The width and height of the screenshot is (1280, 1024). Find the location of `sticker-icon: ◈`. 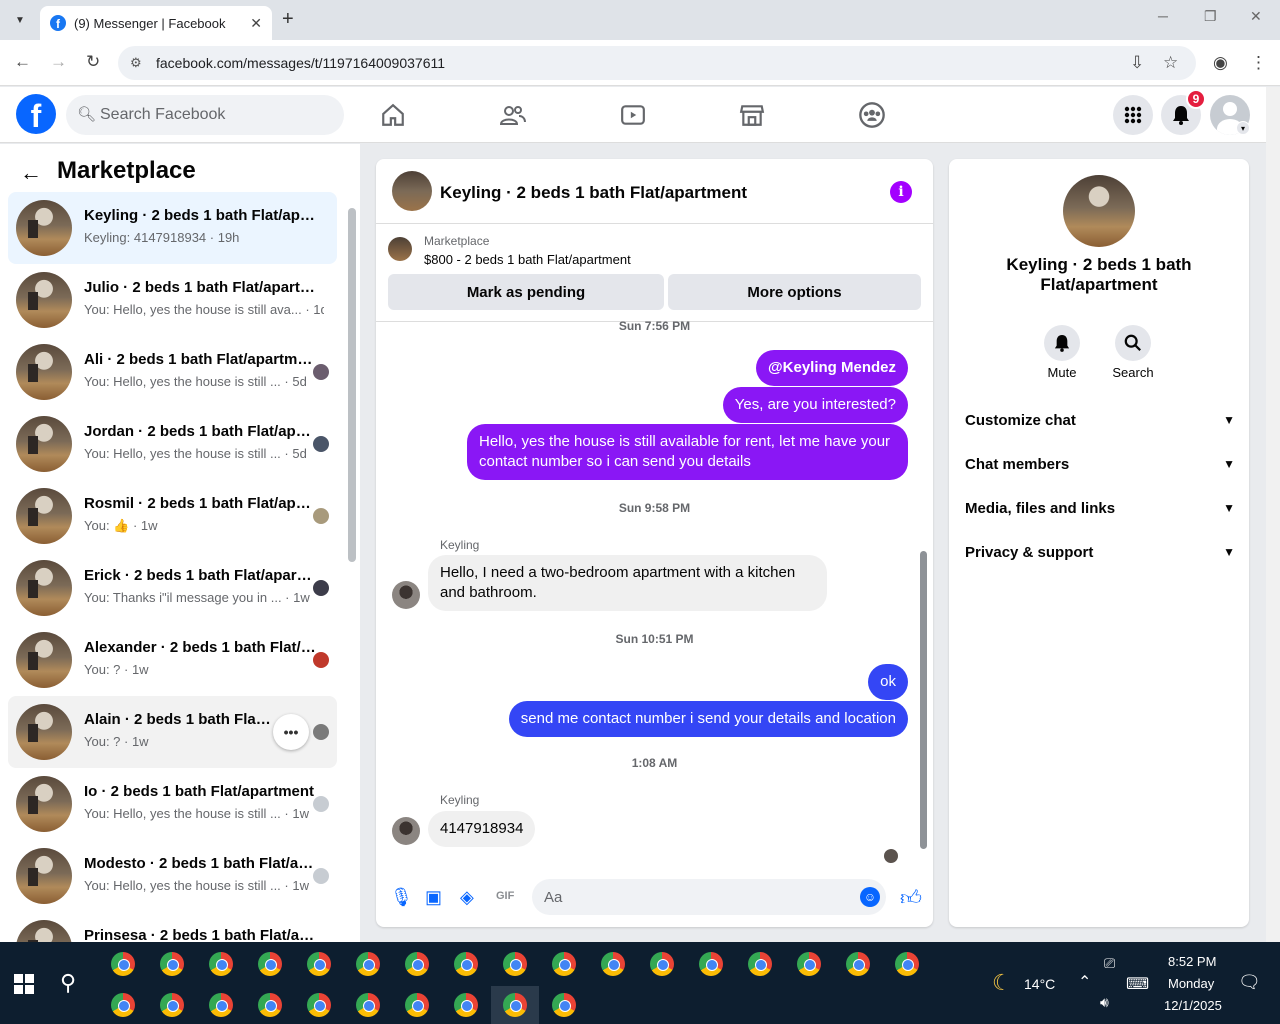

sticker-icon: ◈ is located at coordinates (467, 897).